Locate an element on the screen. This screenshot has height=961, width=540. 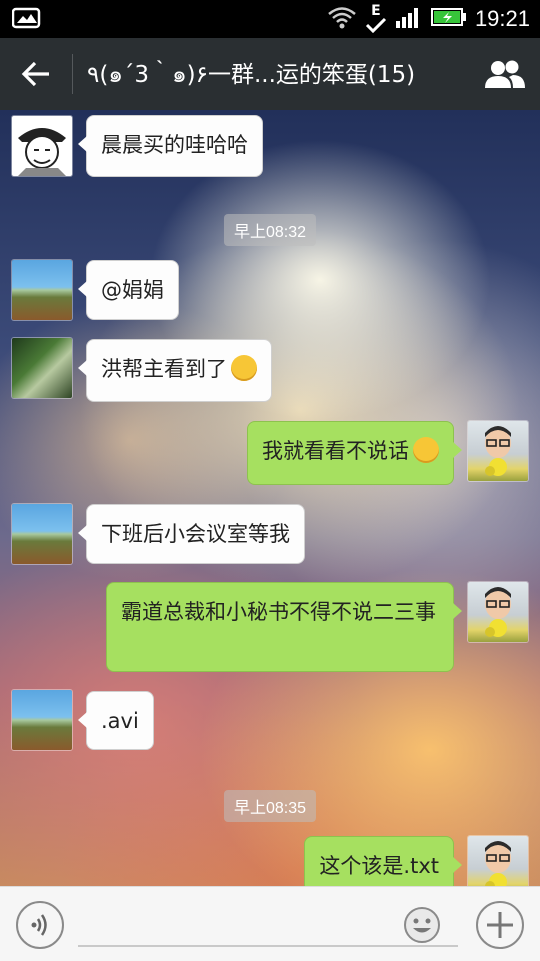
message-bubble: 这个该是.txt is located at coordinates (383, 861).